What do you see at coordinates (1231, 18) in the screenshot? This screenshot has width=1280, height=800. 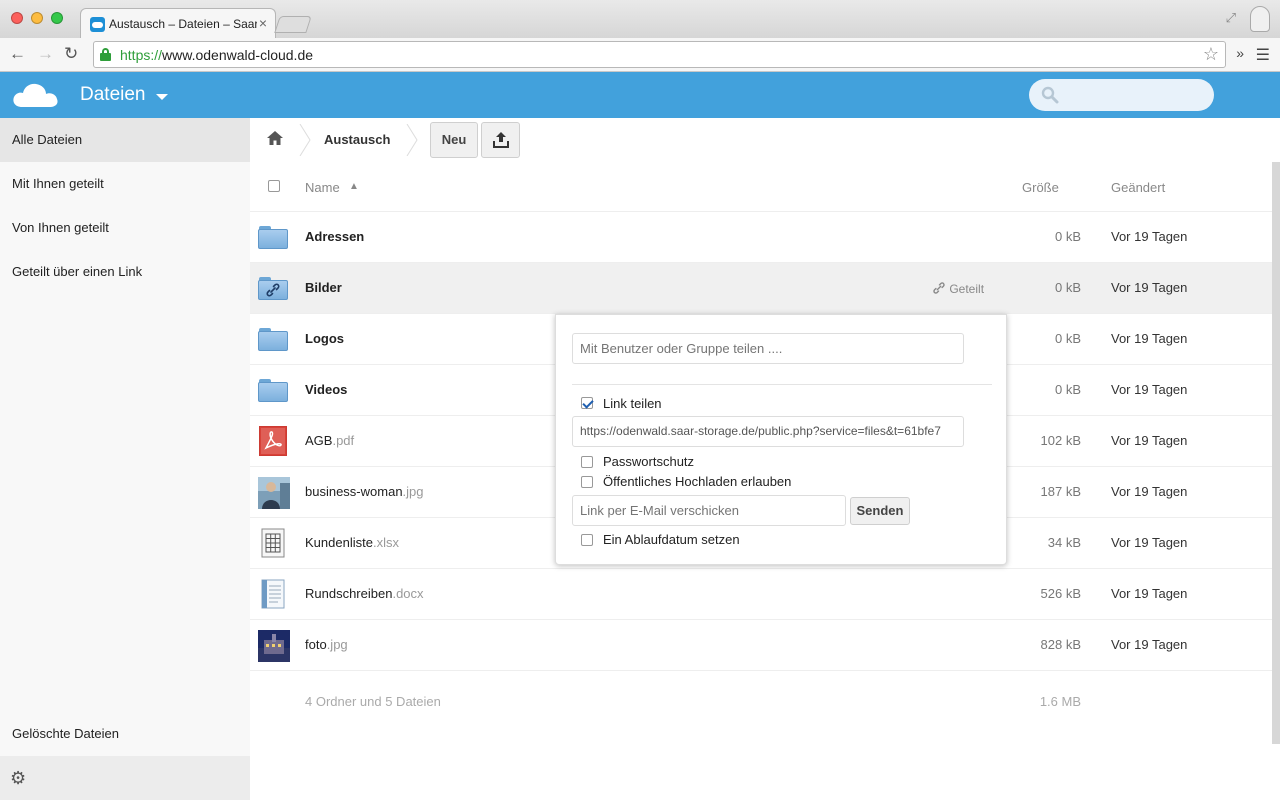 I see `fullscreen-icon: ⤢` at bounding box center [1231, 18].